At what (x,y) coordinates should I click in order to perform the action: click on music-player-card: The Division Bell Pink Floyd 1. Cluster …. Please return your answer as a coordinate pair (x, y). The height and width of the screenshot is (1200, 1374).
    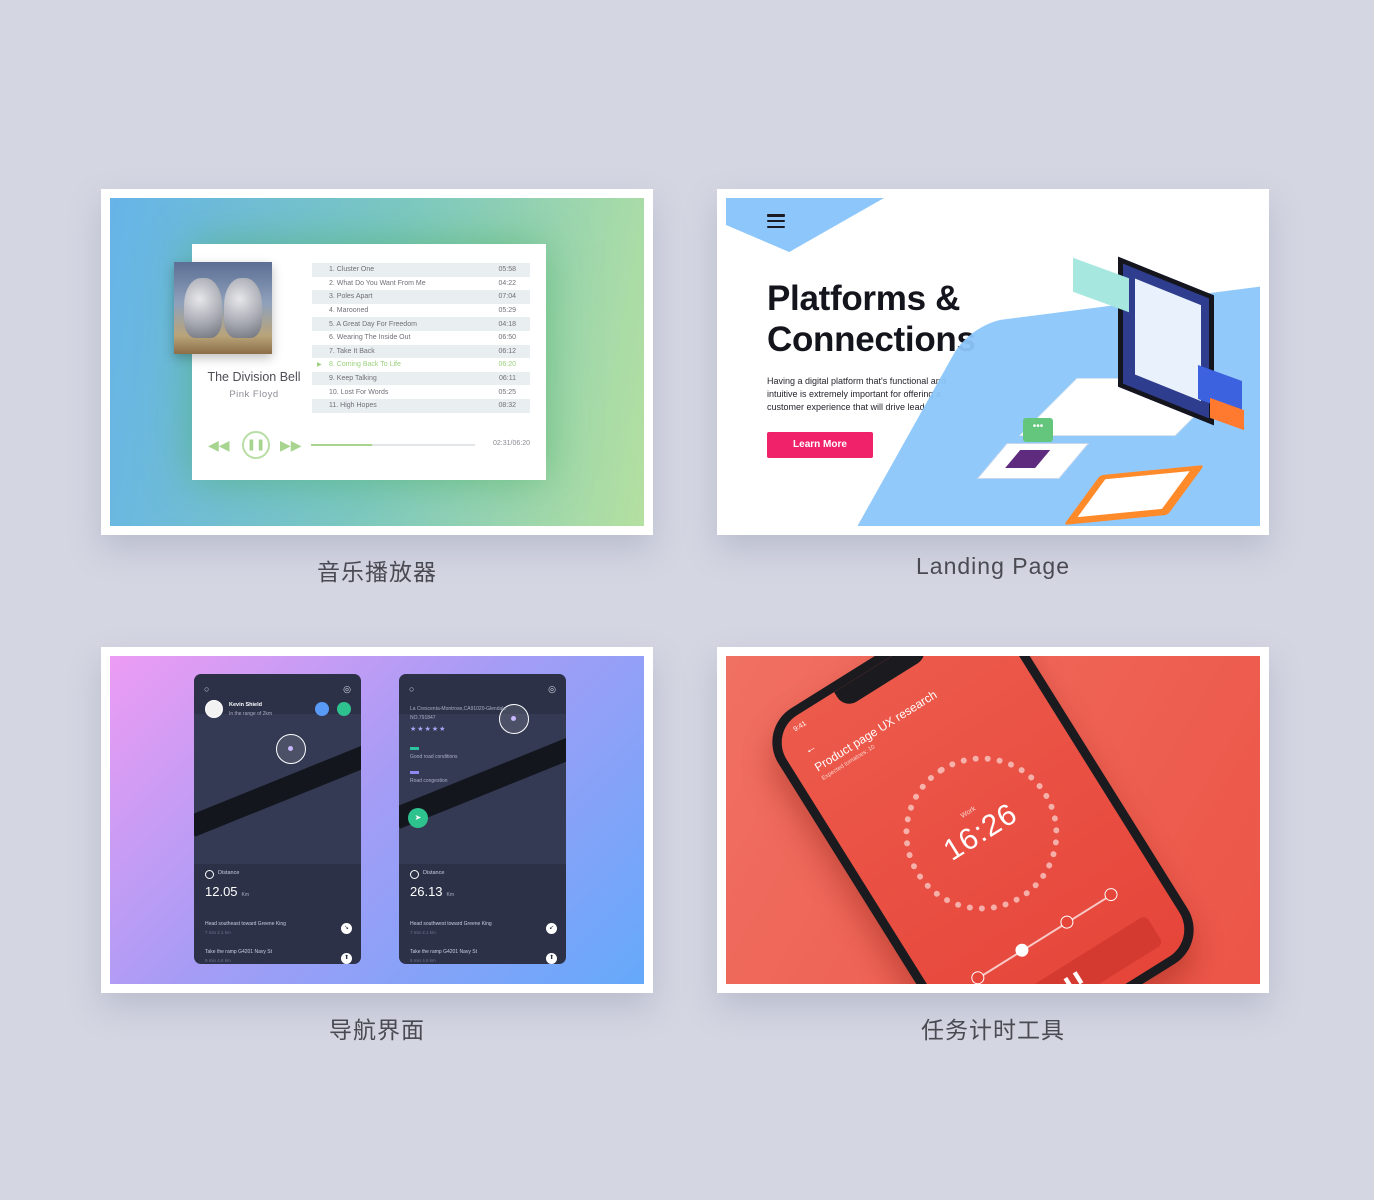
    Looking at the image, I should click on (377, 362).